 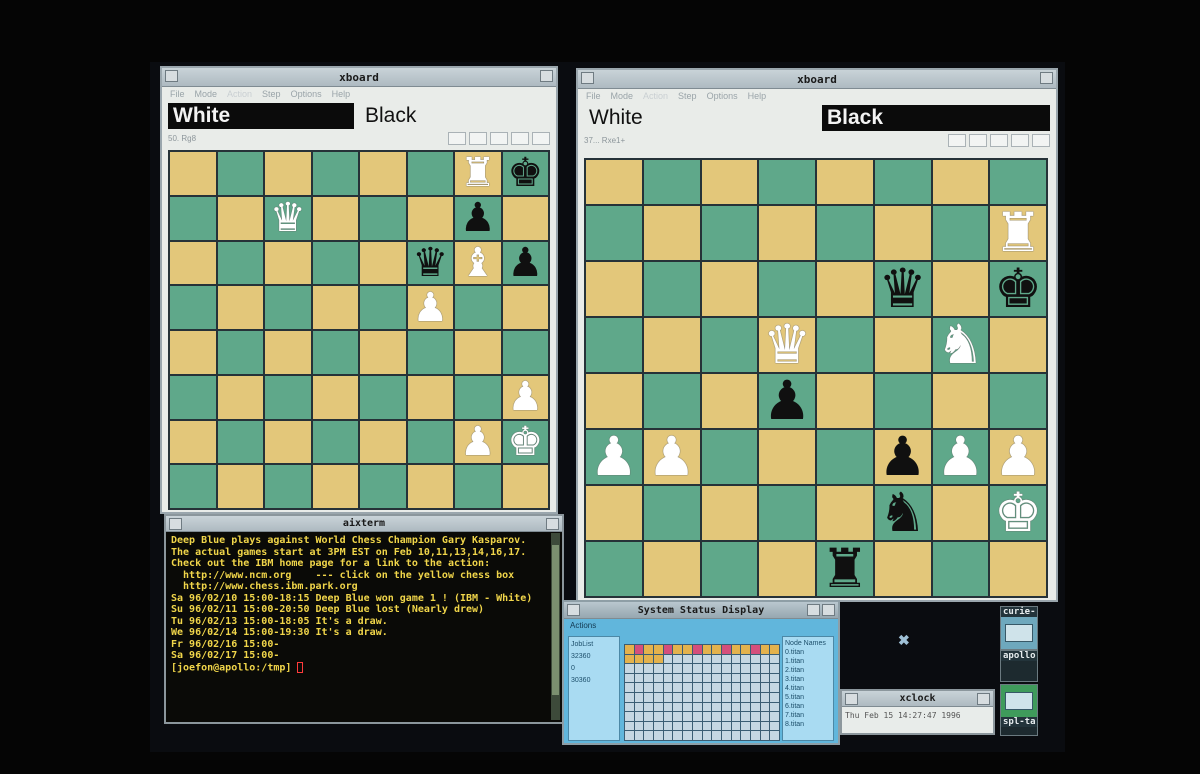 I want to click on black-king-icon: ♚, so click(x=1018, y=289).